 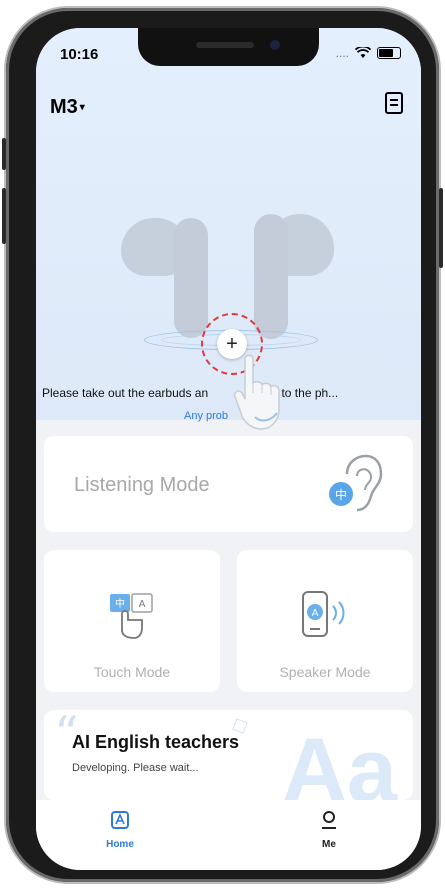 What do you see at coordinates (394, 103) in the screenshot?
I see `document-icon` at bounding box center [394, 103].